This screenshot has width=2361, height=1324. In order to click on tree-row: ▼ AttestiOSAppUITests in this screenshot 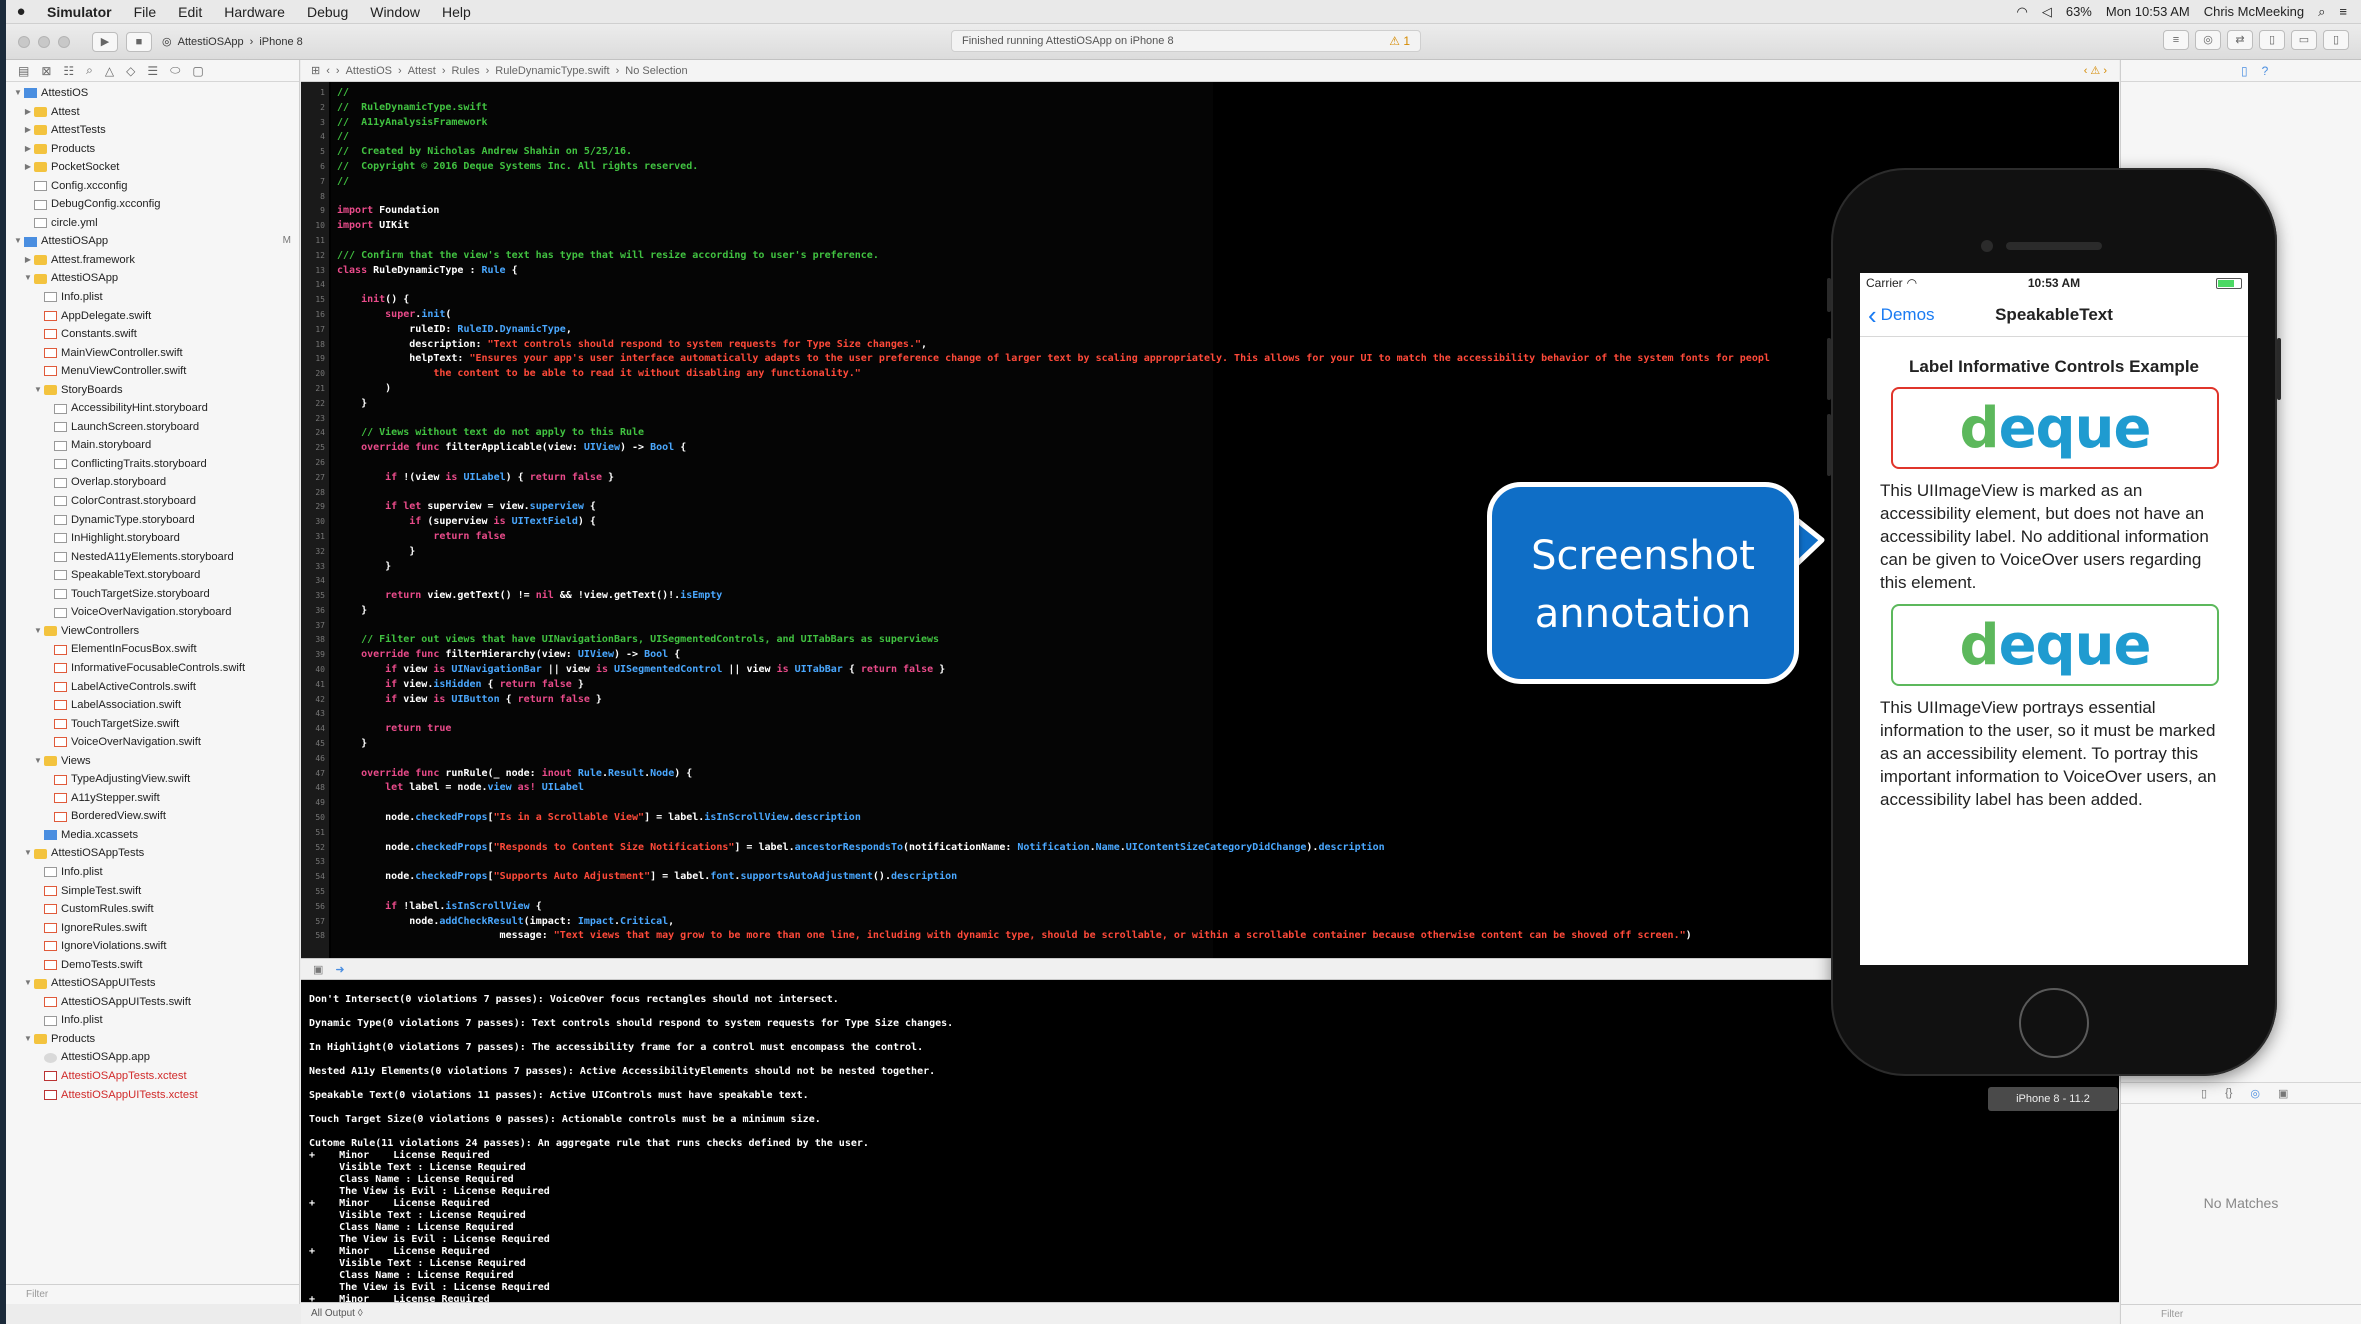, I will do `click(152, 983)`.